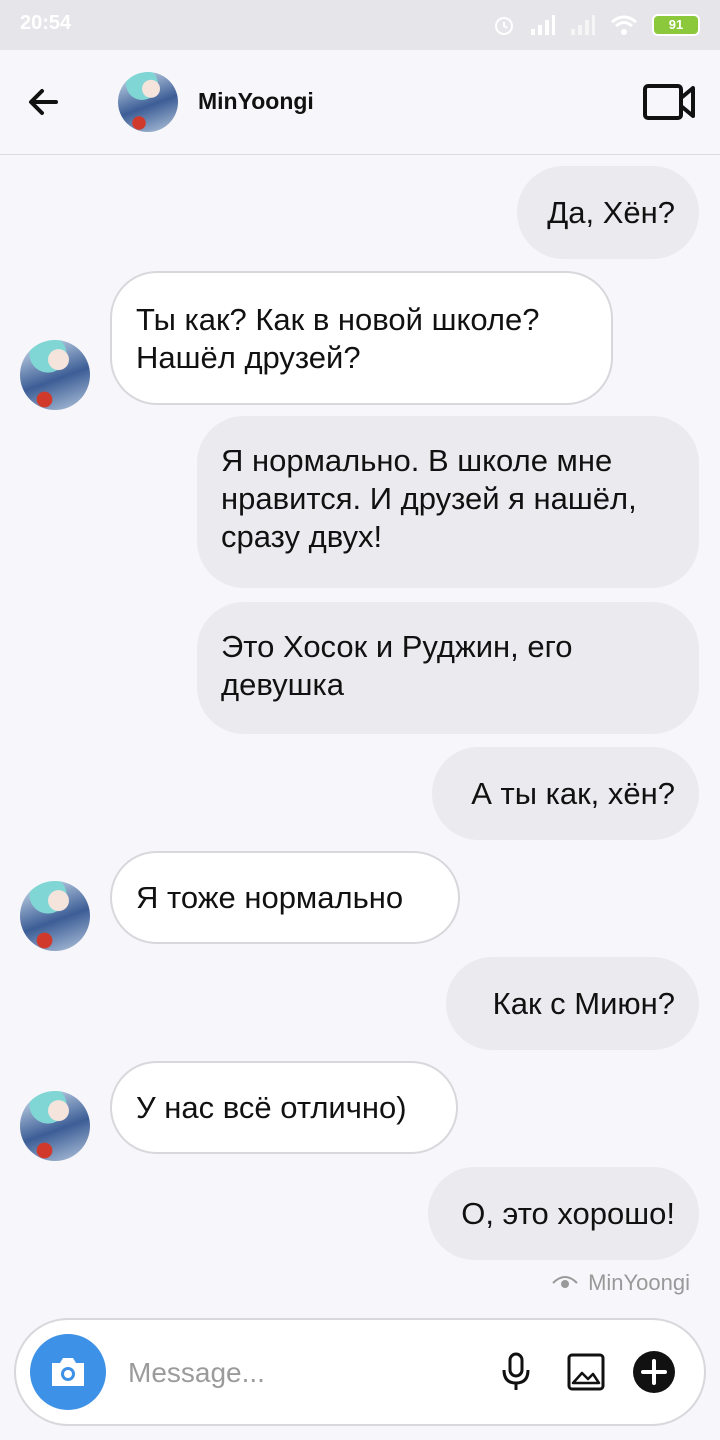  Describe the element at coordinates (669, 102) in the screenshot. I see `video-call-icon` at that location.